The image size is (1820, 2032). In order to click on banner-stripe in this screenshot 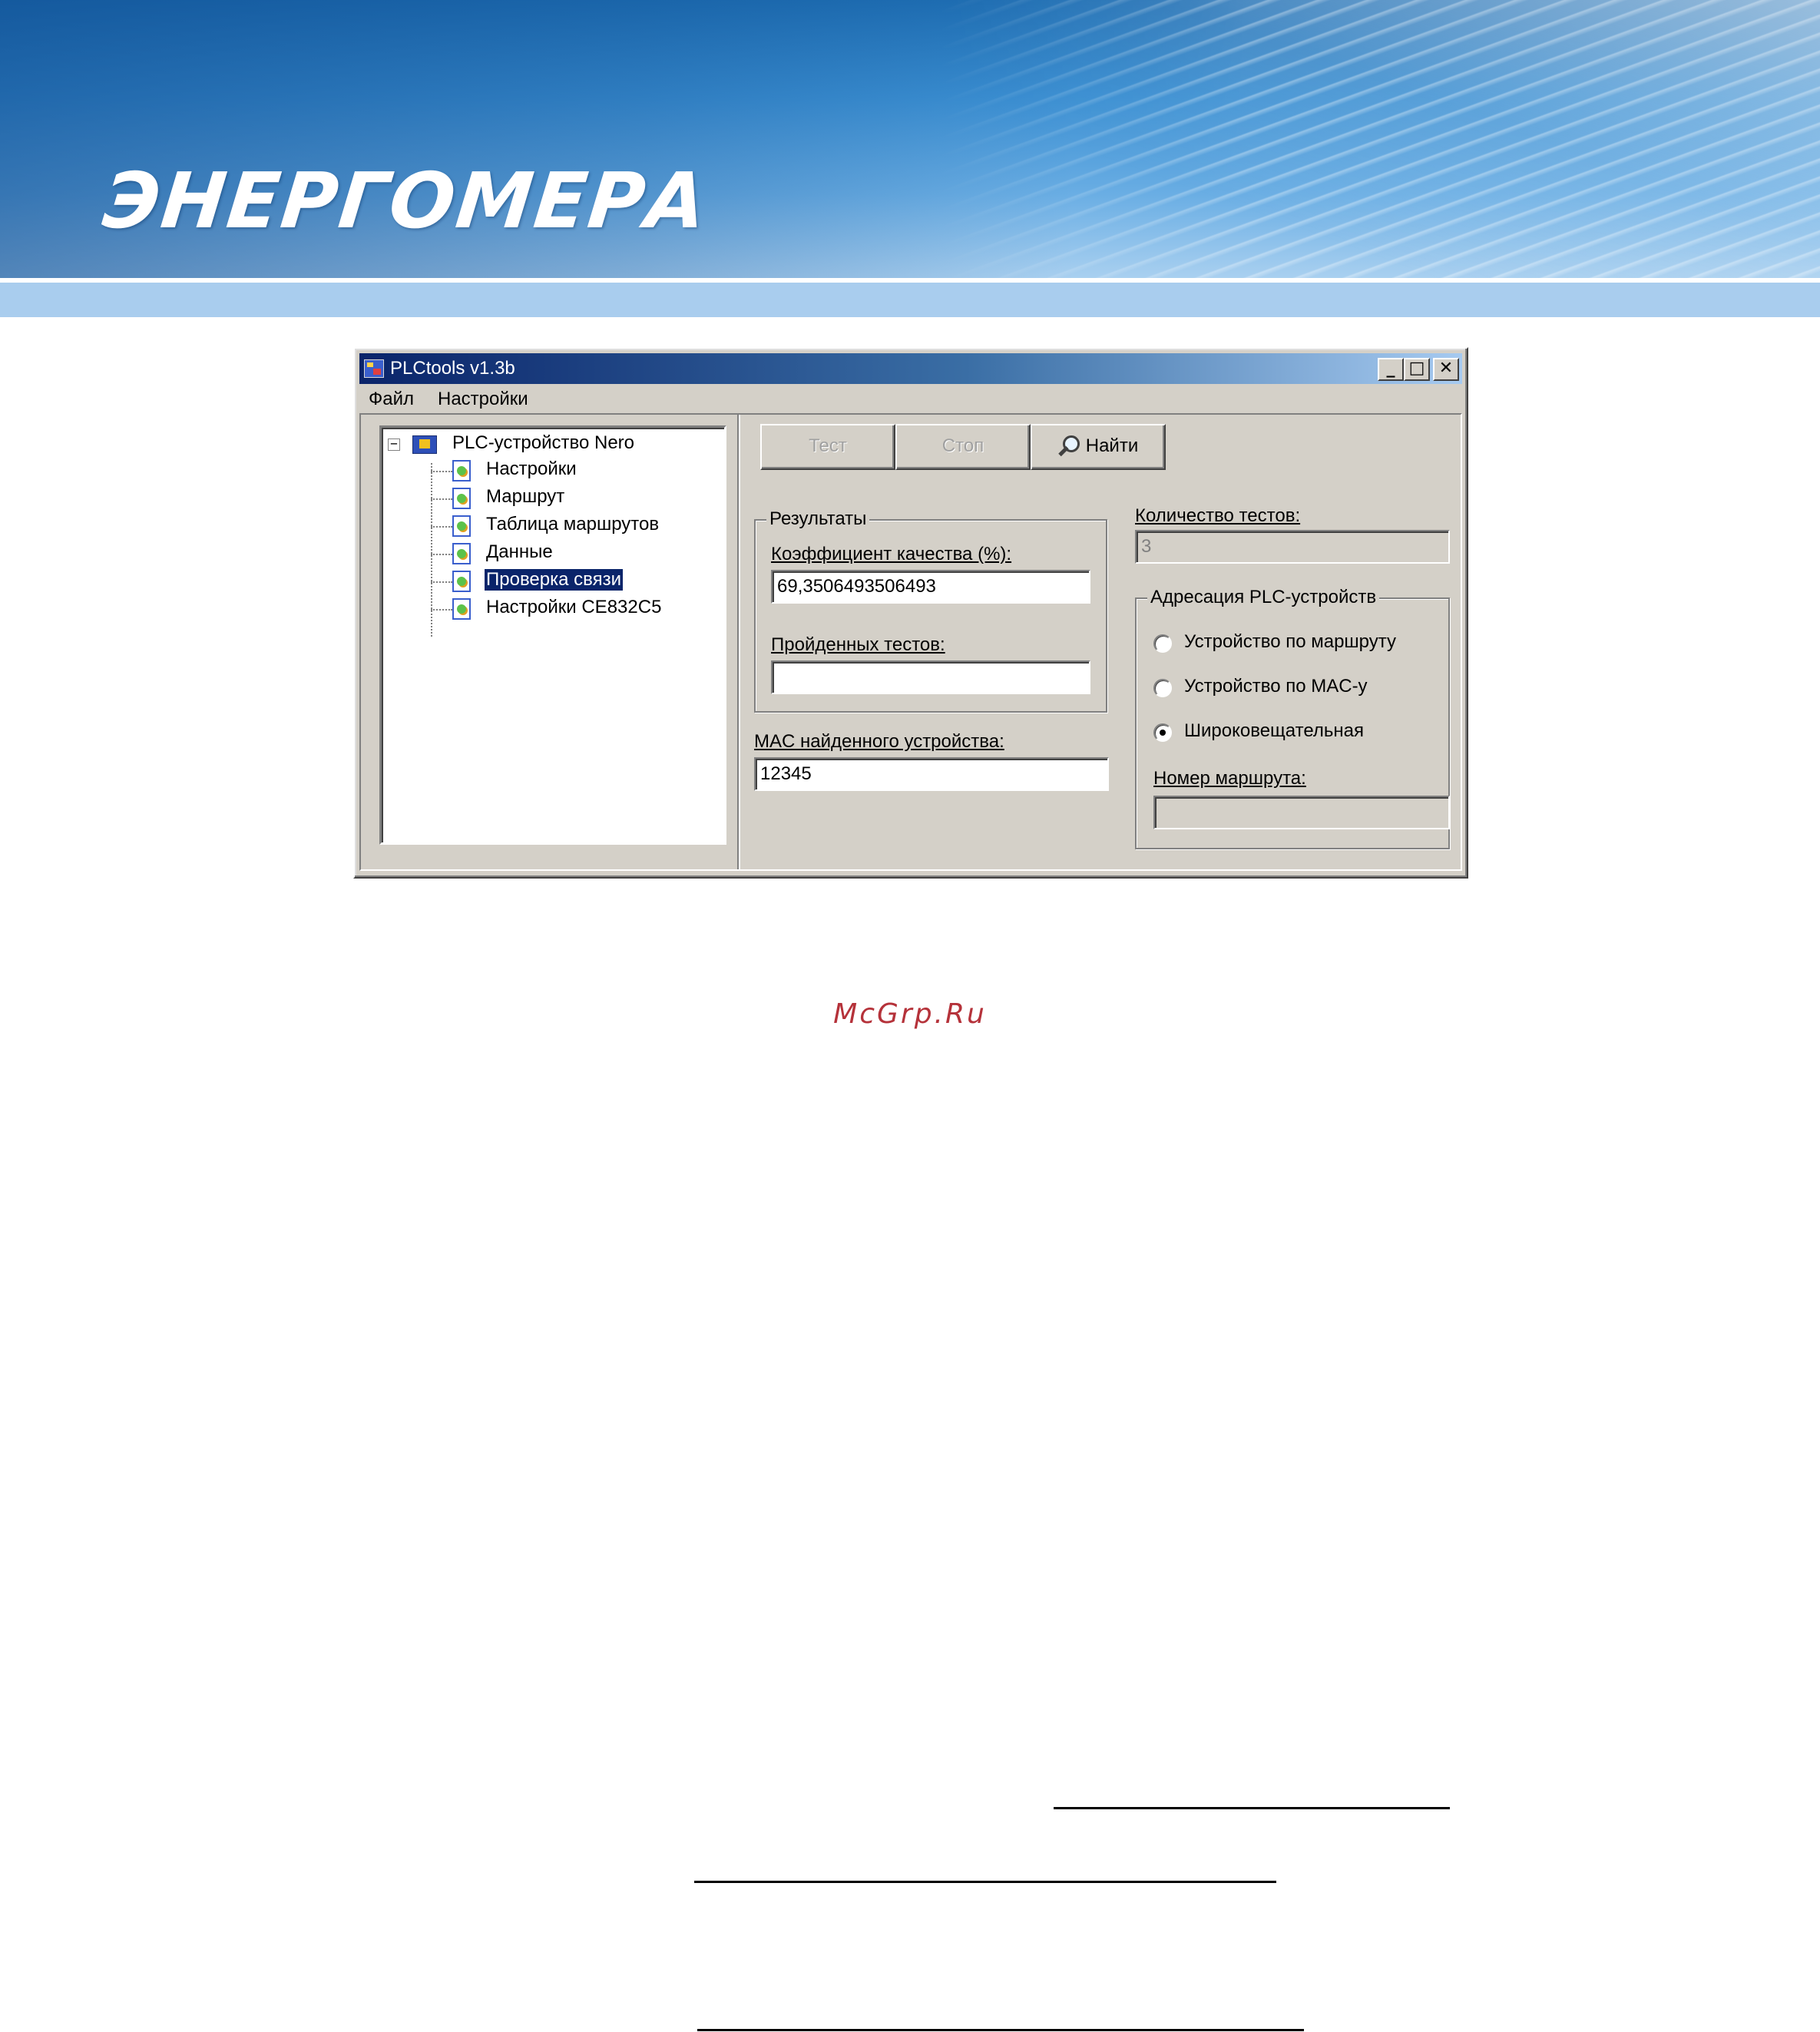, I will do `click(910, 300)`.